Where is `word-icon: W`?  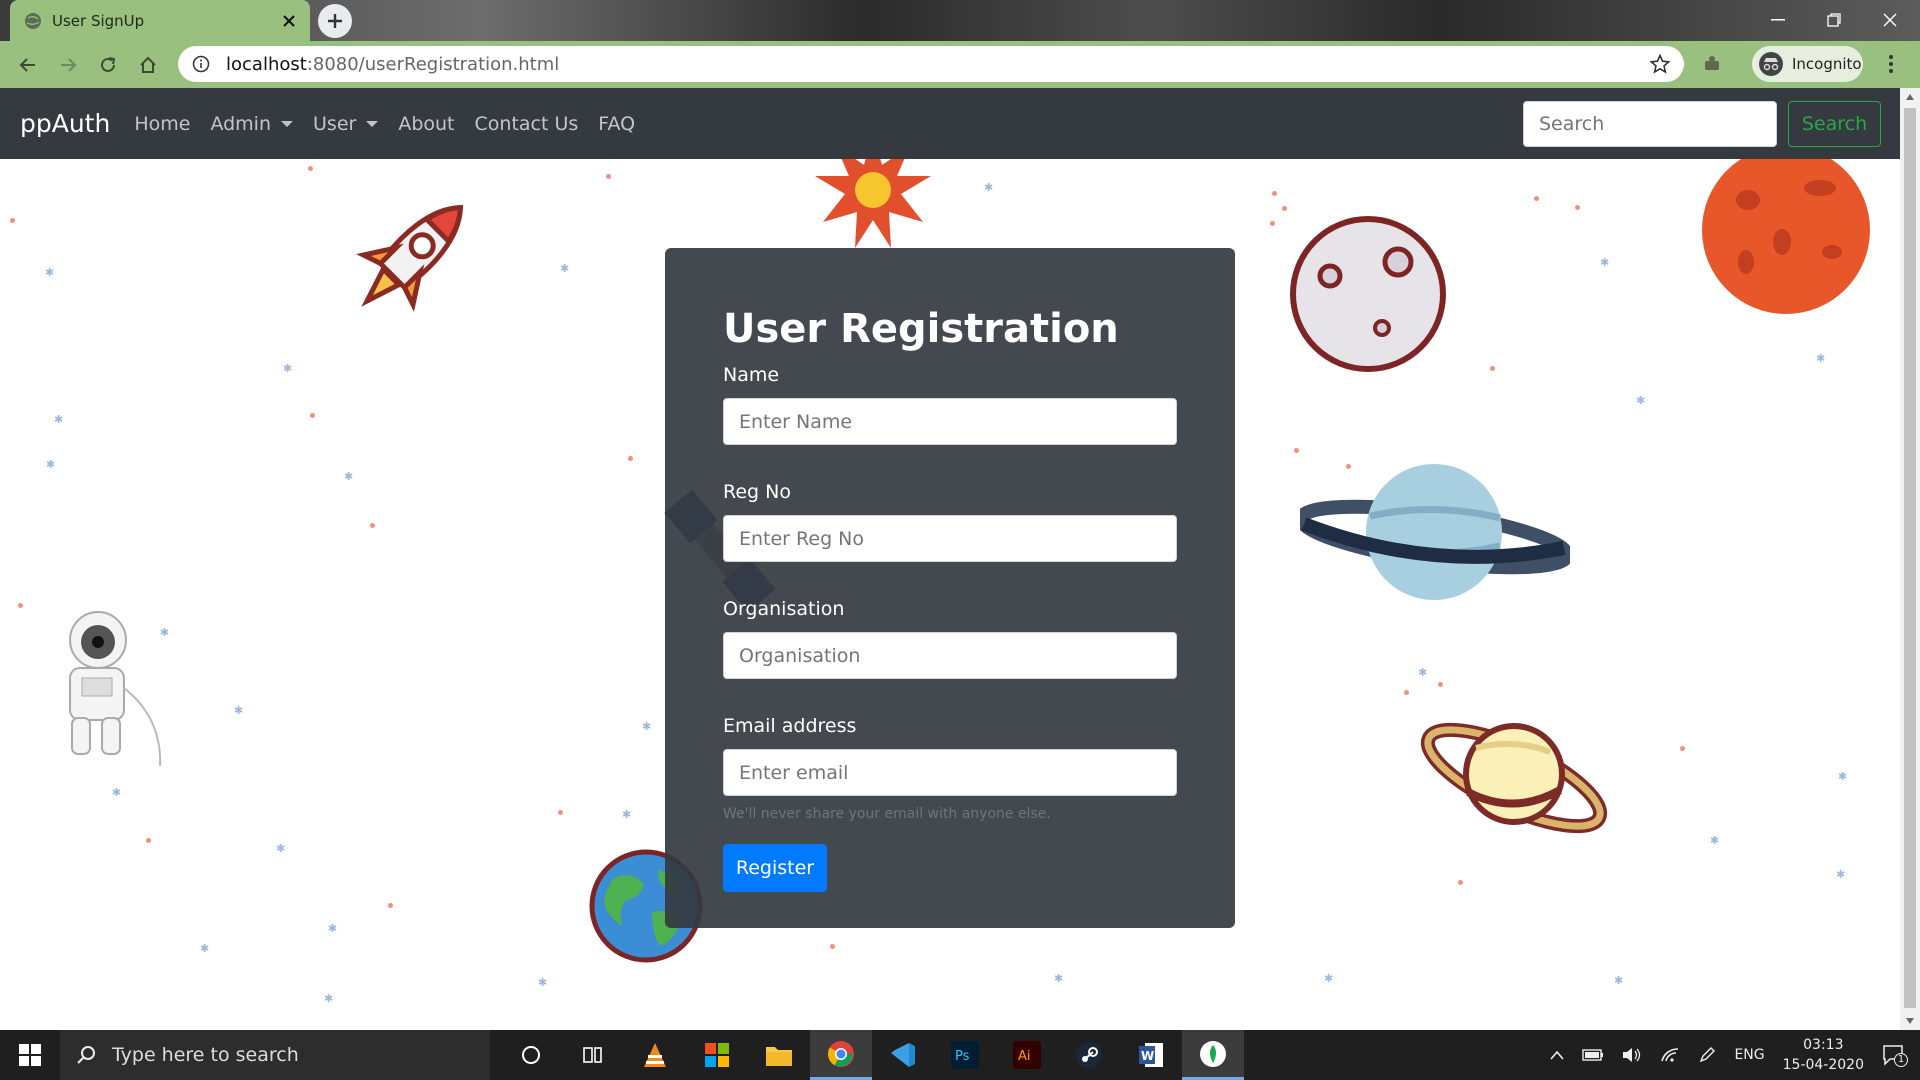 word-icon: W is located at coordinates (1151, 1055).